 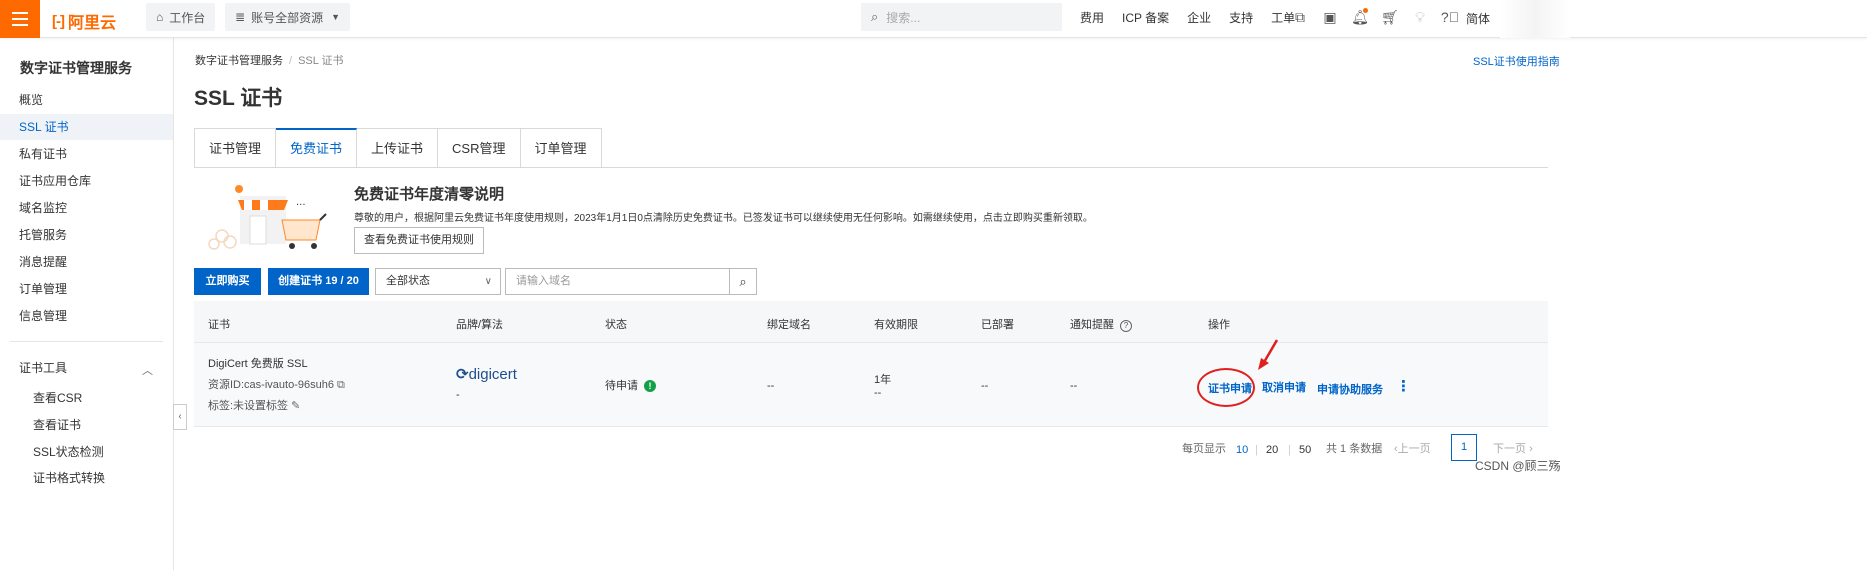 I want to click on assist-service-link: 申请协助服务, so click(x=1350, y=389).